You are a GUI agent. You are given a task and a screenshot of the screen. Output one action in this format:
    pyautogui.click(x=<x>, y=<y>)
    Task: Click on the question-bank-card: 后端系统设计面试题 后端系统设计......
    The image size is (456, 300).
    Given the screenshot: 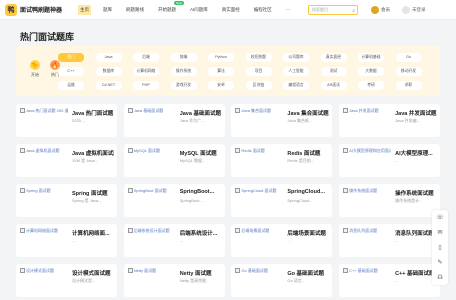 What is the action you would take?
    pyautogui.click(x=174, y=240)
    